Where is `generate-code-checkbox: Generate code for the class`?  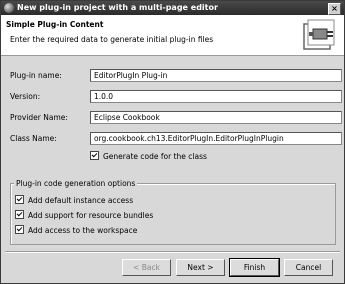 generate-code-checkbox: Generate code for the class is located at coordinates (148, 156).